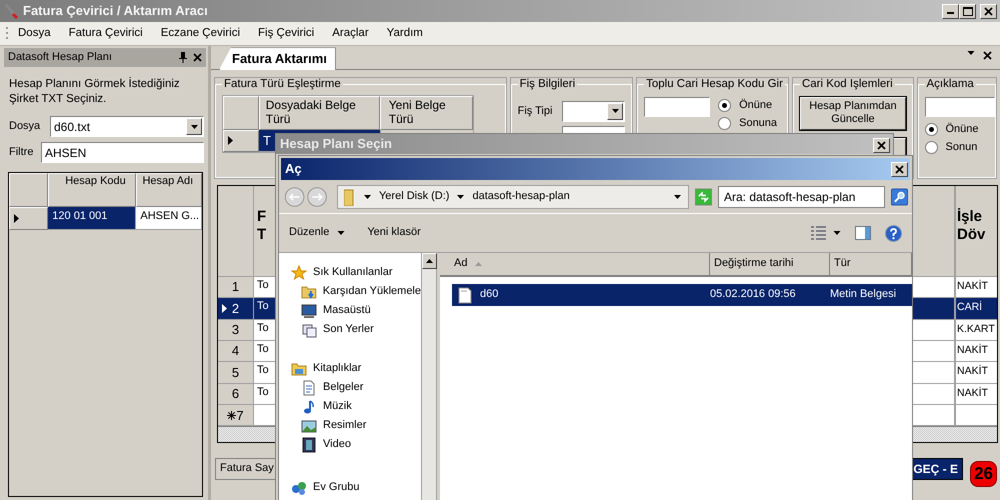 This screenshot has height=500, width=1000. What do you see at coordinates (319, 113) in the screenshot?
I see `column-header: Dosyadaki Belge Türü` at bounding box center [319, 113].